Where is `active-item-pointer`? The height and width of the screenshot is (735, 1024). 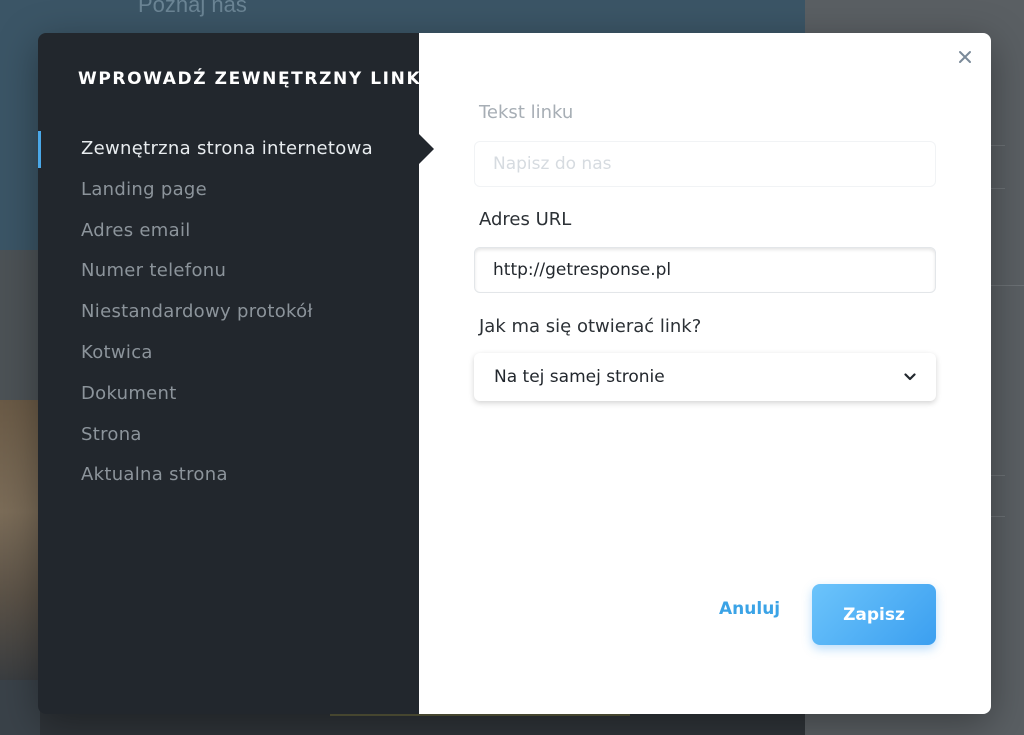 active-item-pointer is located at coordinates (426, 149).